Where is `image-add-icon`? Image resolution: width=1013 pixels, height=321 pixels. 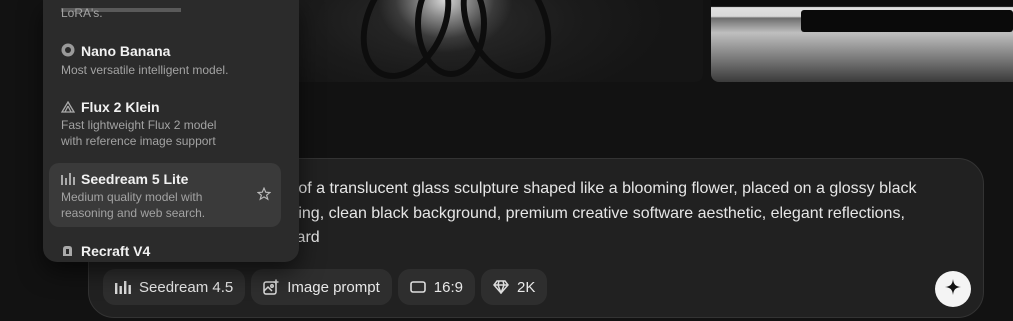
image-add-icon is located at coordinates (271, 287).